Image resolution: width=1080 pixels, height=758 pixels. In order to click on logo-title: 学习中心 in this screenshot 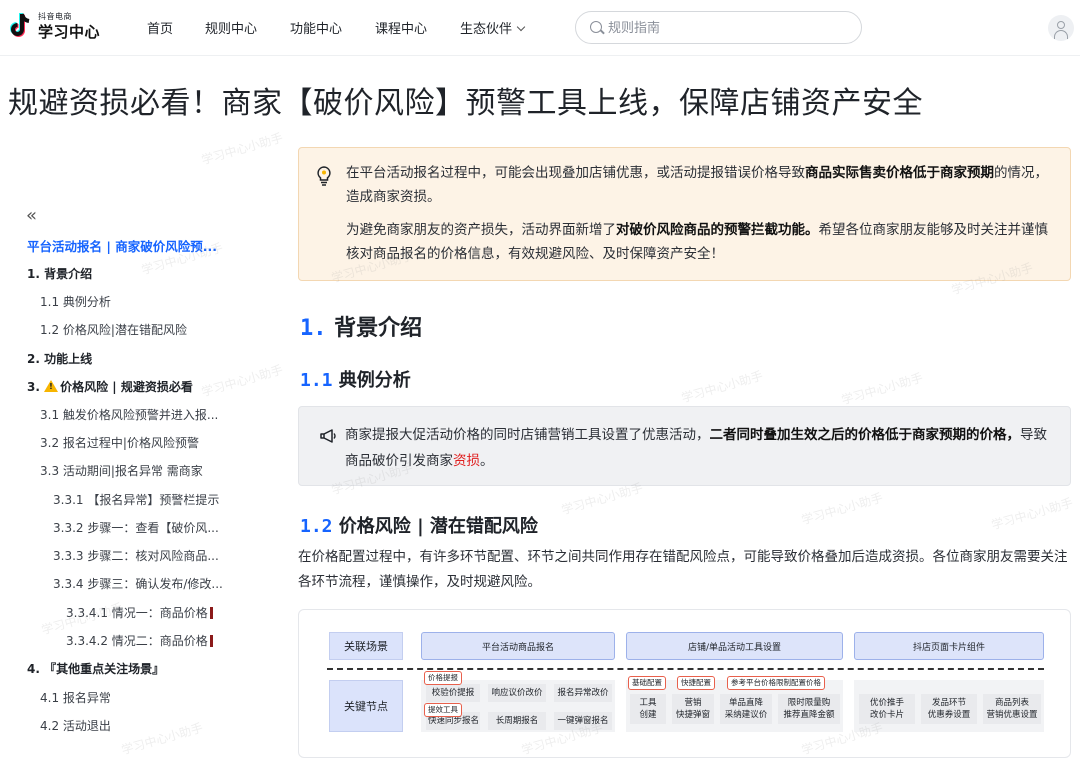, I will do `click(69, 32)`.